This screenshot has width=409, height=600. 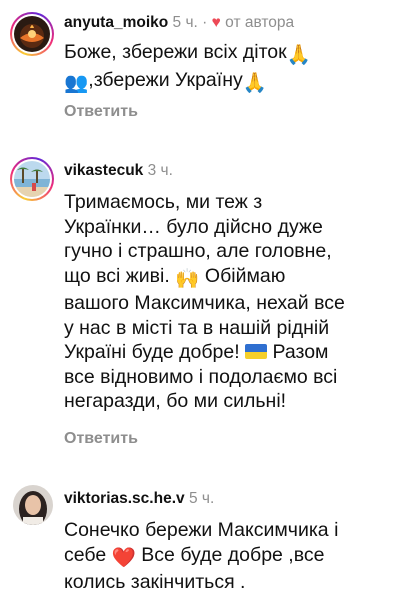 What do you see at coordinates (216, 22) in the screenshot?
I see `heart-icon: ♥` at bounding box center [216, 22].